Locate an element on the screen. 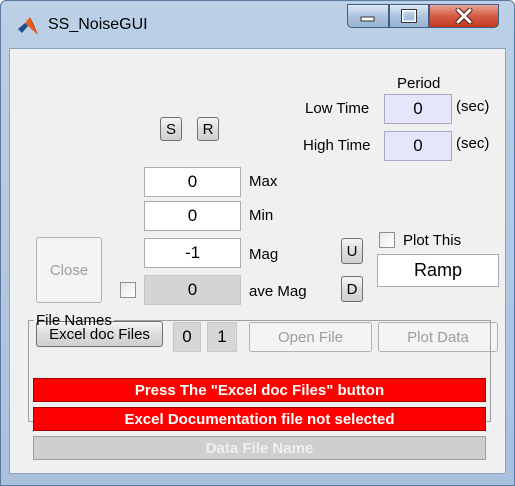 The height and width of the screenshot is (486, 515). data-file-name: Data File Name is located at coordinates (259, 448).